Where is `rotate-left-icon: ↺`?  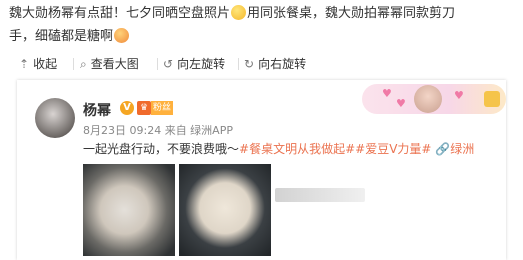
rotate-left-icon: ↺ is located at coordinates (168, 64).